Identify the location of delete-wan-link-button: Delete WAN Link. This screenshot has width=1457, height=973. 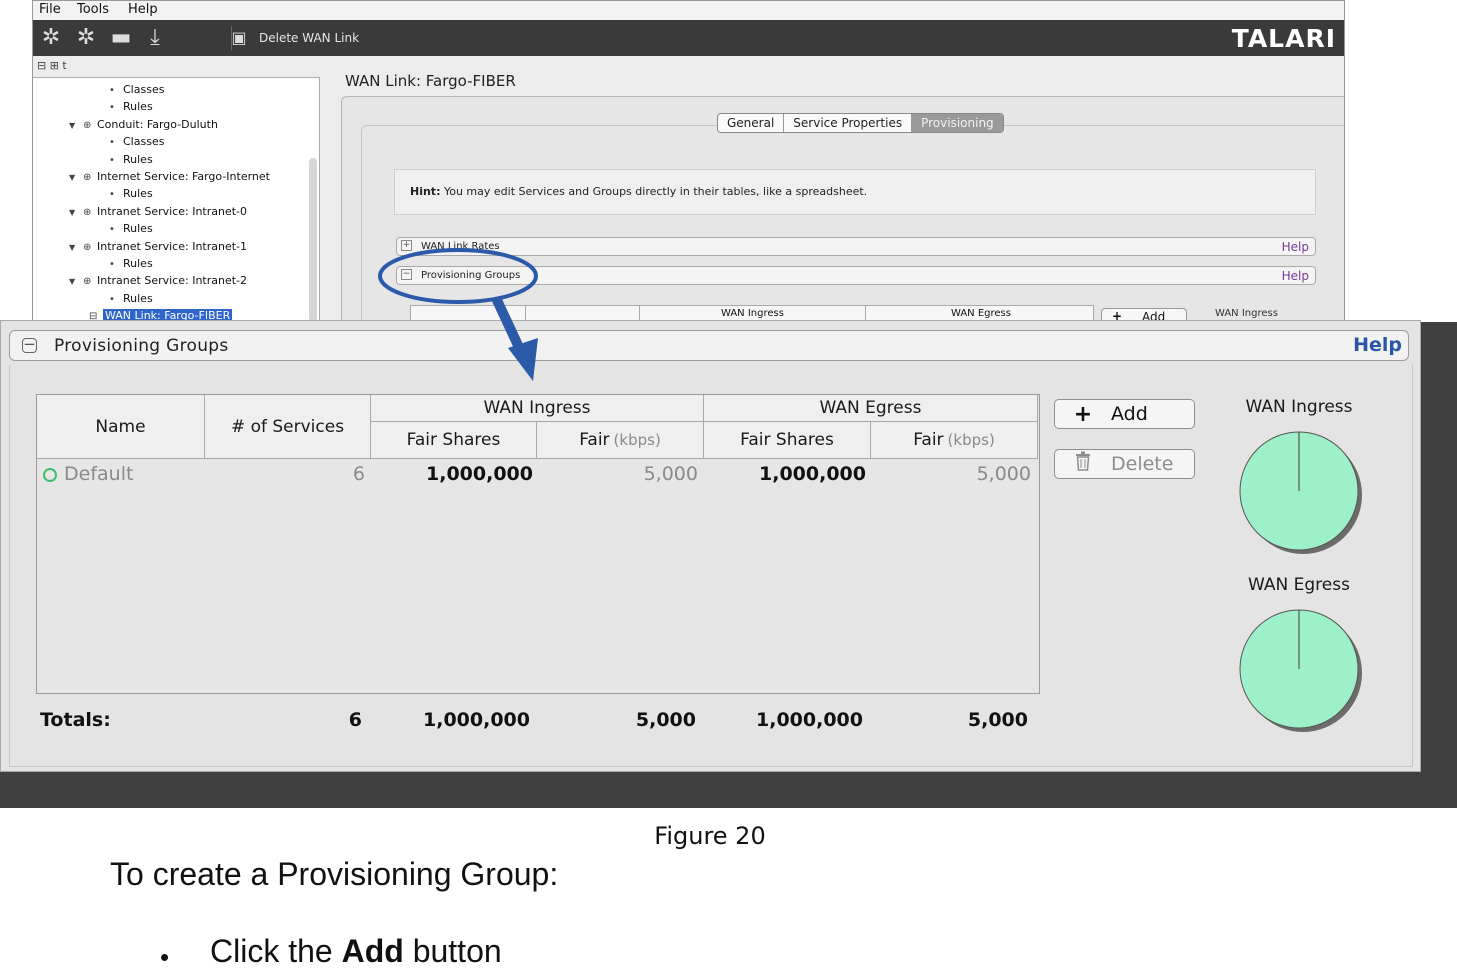
(309, 38).